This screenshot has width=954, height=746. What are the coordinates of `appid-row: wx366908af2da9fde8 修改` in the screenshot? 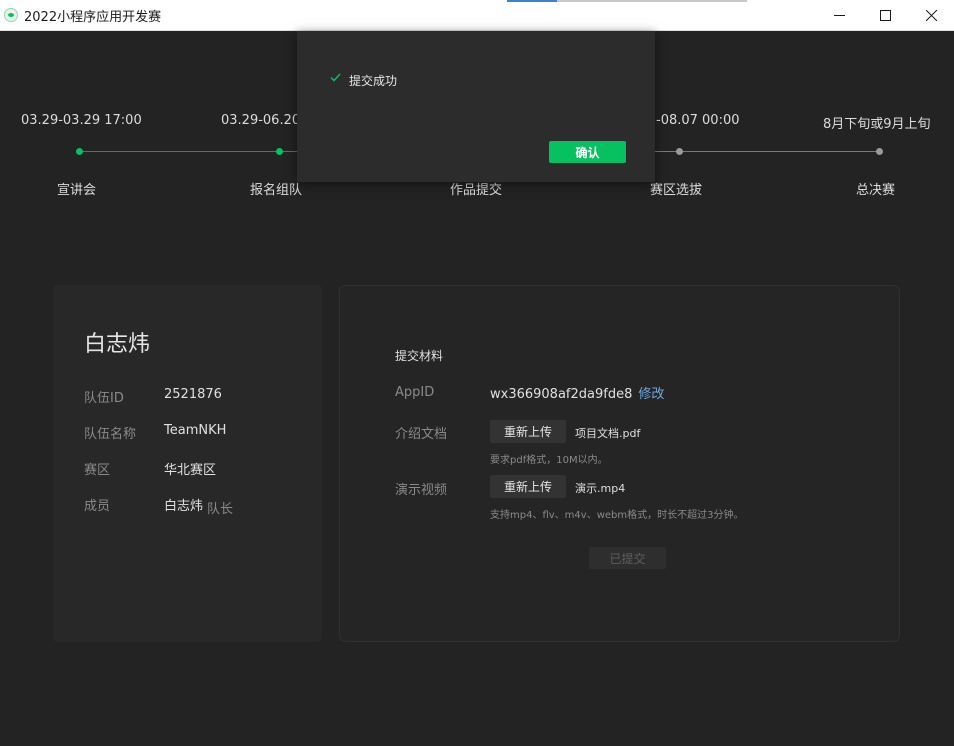 It's located at (577, 392).